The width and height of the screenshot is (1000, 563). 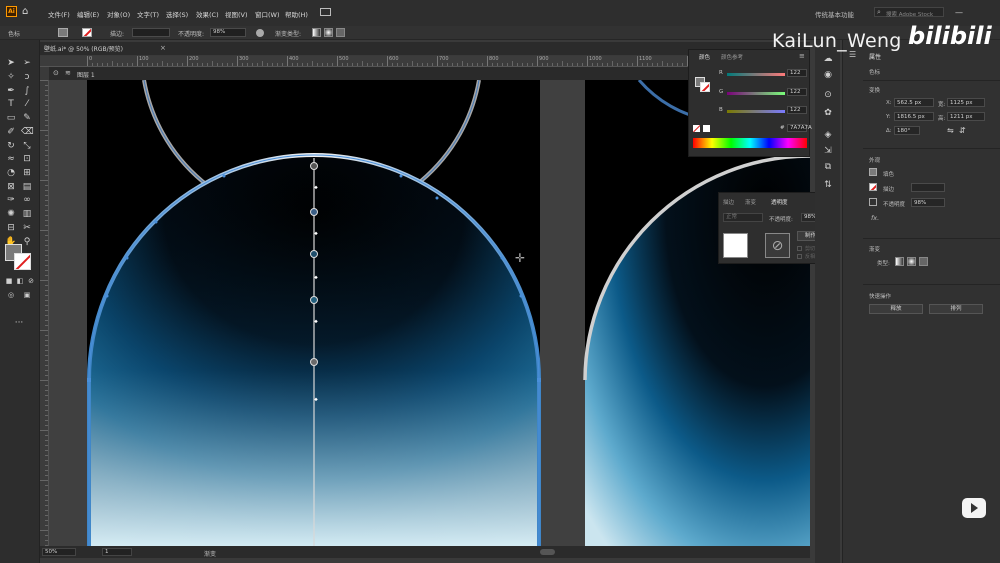 What do you see at coordinates (828, 185) in the screenshot?
I see `align-icon: ⇅` at bounding box center [828, 185].